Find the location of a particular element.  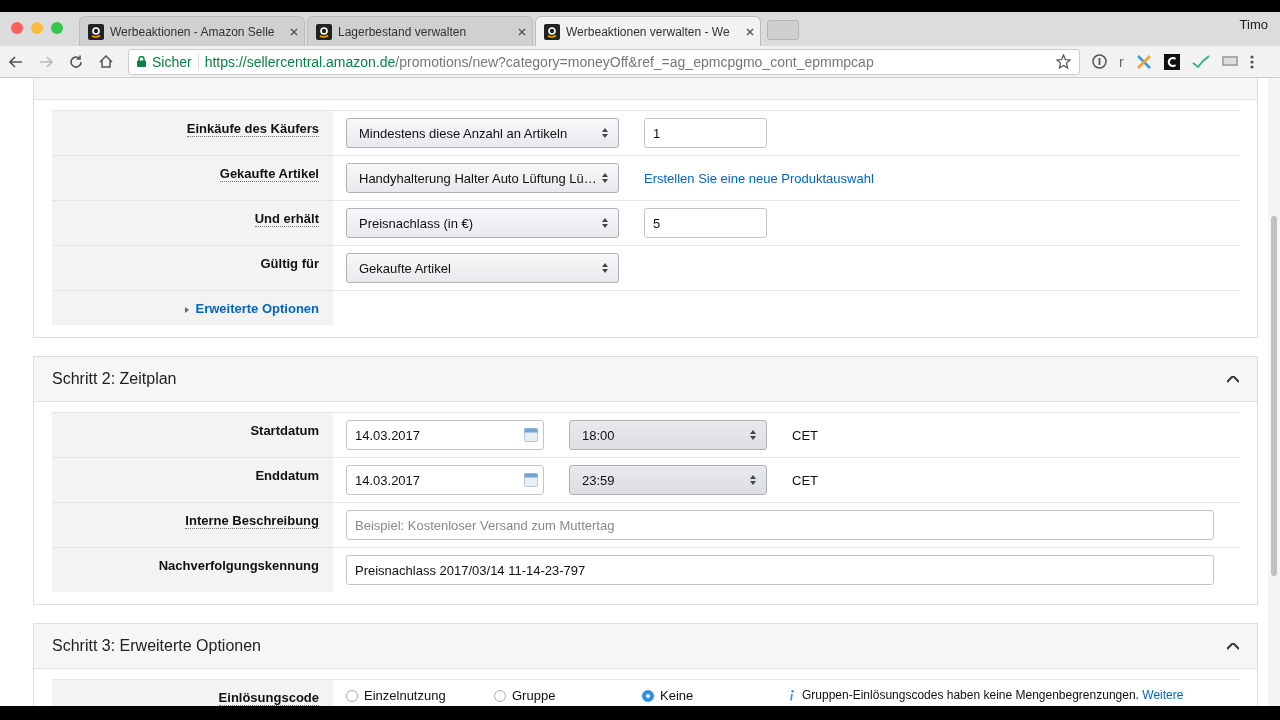

field-label: Interne Beschreibung is located at coordinates (252, 521).